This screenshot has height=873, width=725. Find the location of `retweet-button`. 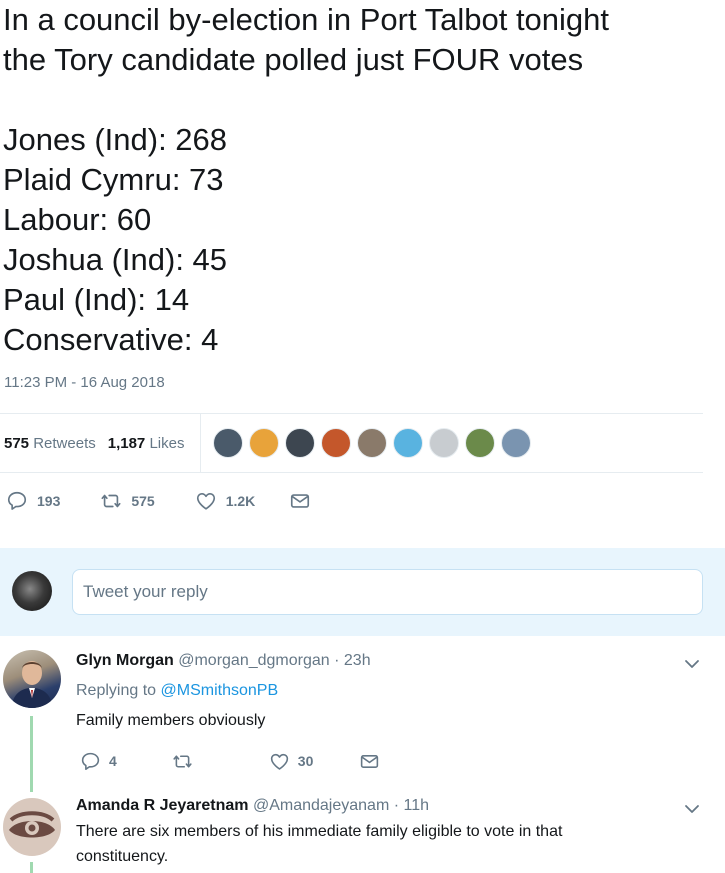

retweet-button is located at coordinates (182, 761).